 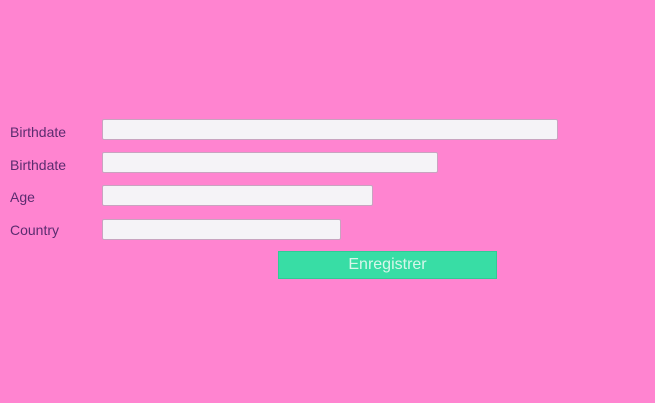 What do you see at coordinates (38, 165) in the screenshot?
I see `birthdate-label-2: Birthdate` at bounding box center [38, 165].